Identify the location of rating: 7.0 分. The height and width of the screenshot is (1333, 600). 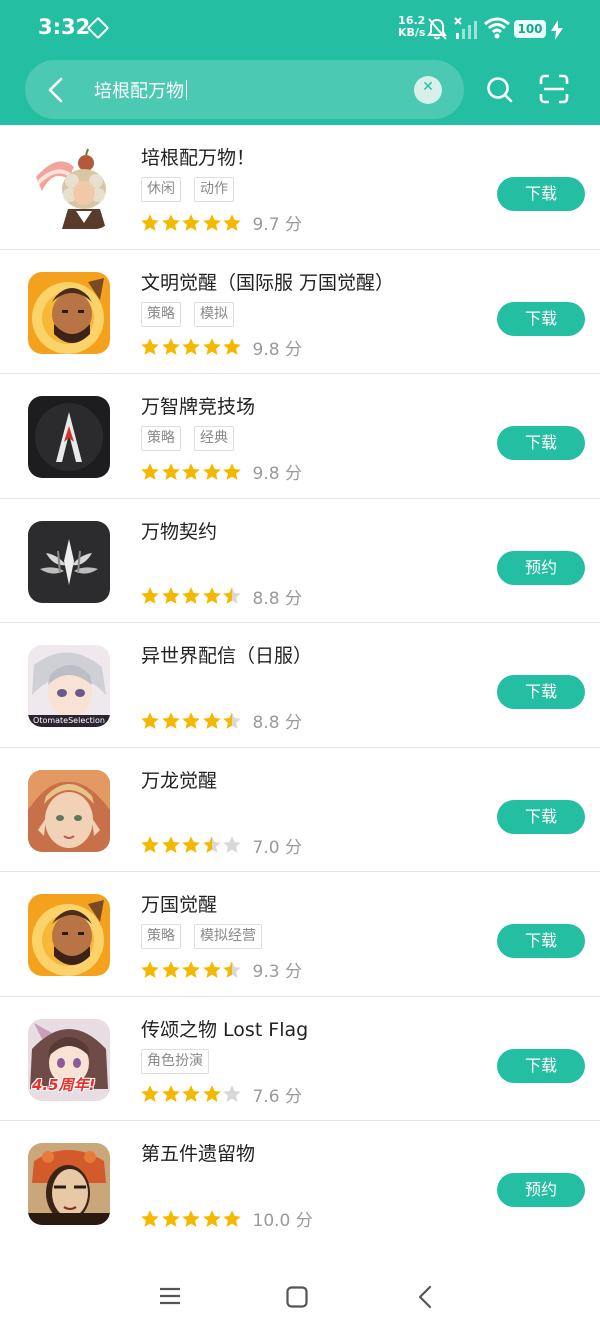
(221, 845).